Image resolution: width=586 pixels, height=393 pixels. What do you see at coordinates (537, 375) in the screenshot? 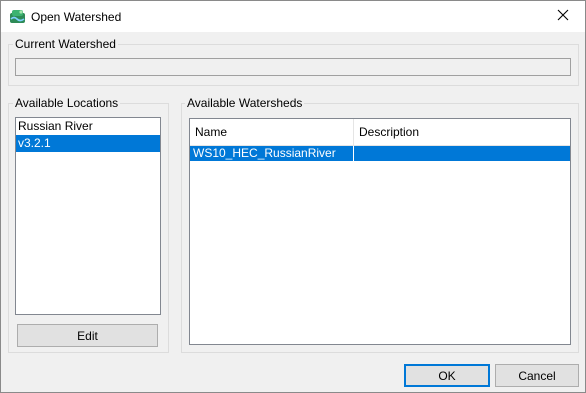
I see `cancel-button: Cancel` at bounding box center [537, 375].